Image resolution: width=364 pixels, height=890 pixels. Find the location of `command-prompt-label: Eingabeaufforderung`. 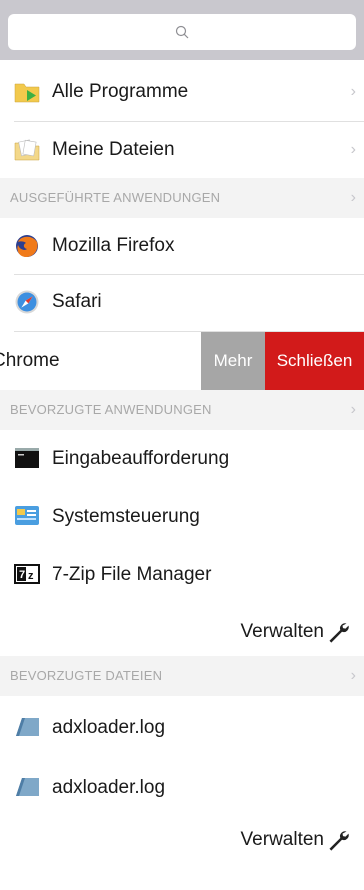

command-prompt-label: Eingabeaufforderung is located at coordinates (141, 458).